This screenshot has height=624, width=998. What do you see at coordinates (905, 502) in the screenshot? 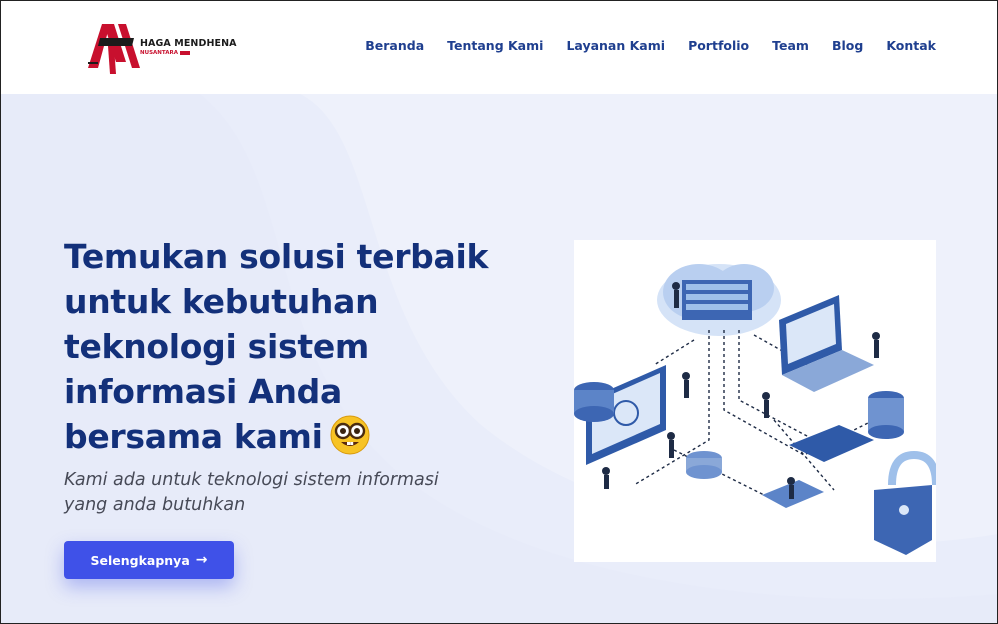
I see `padlock-icon` at bounding box center [905, 502].